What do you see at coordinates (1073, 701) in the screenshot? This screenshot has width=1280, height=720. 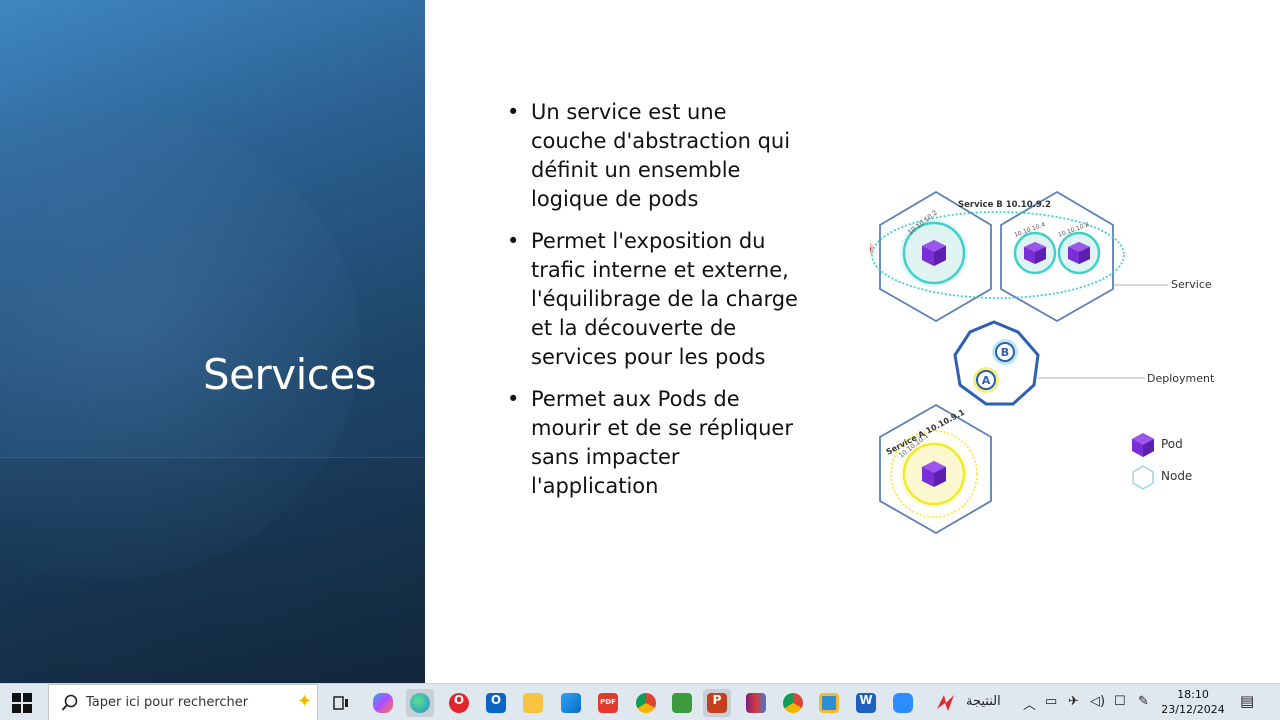 I see `network-icon: ✈` at bounding box center [1073, 701].